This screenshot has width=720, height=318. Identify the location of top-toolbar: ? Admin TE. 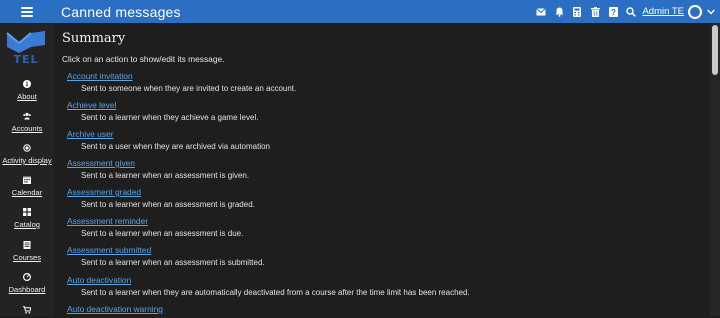
(626, 11).